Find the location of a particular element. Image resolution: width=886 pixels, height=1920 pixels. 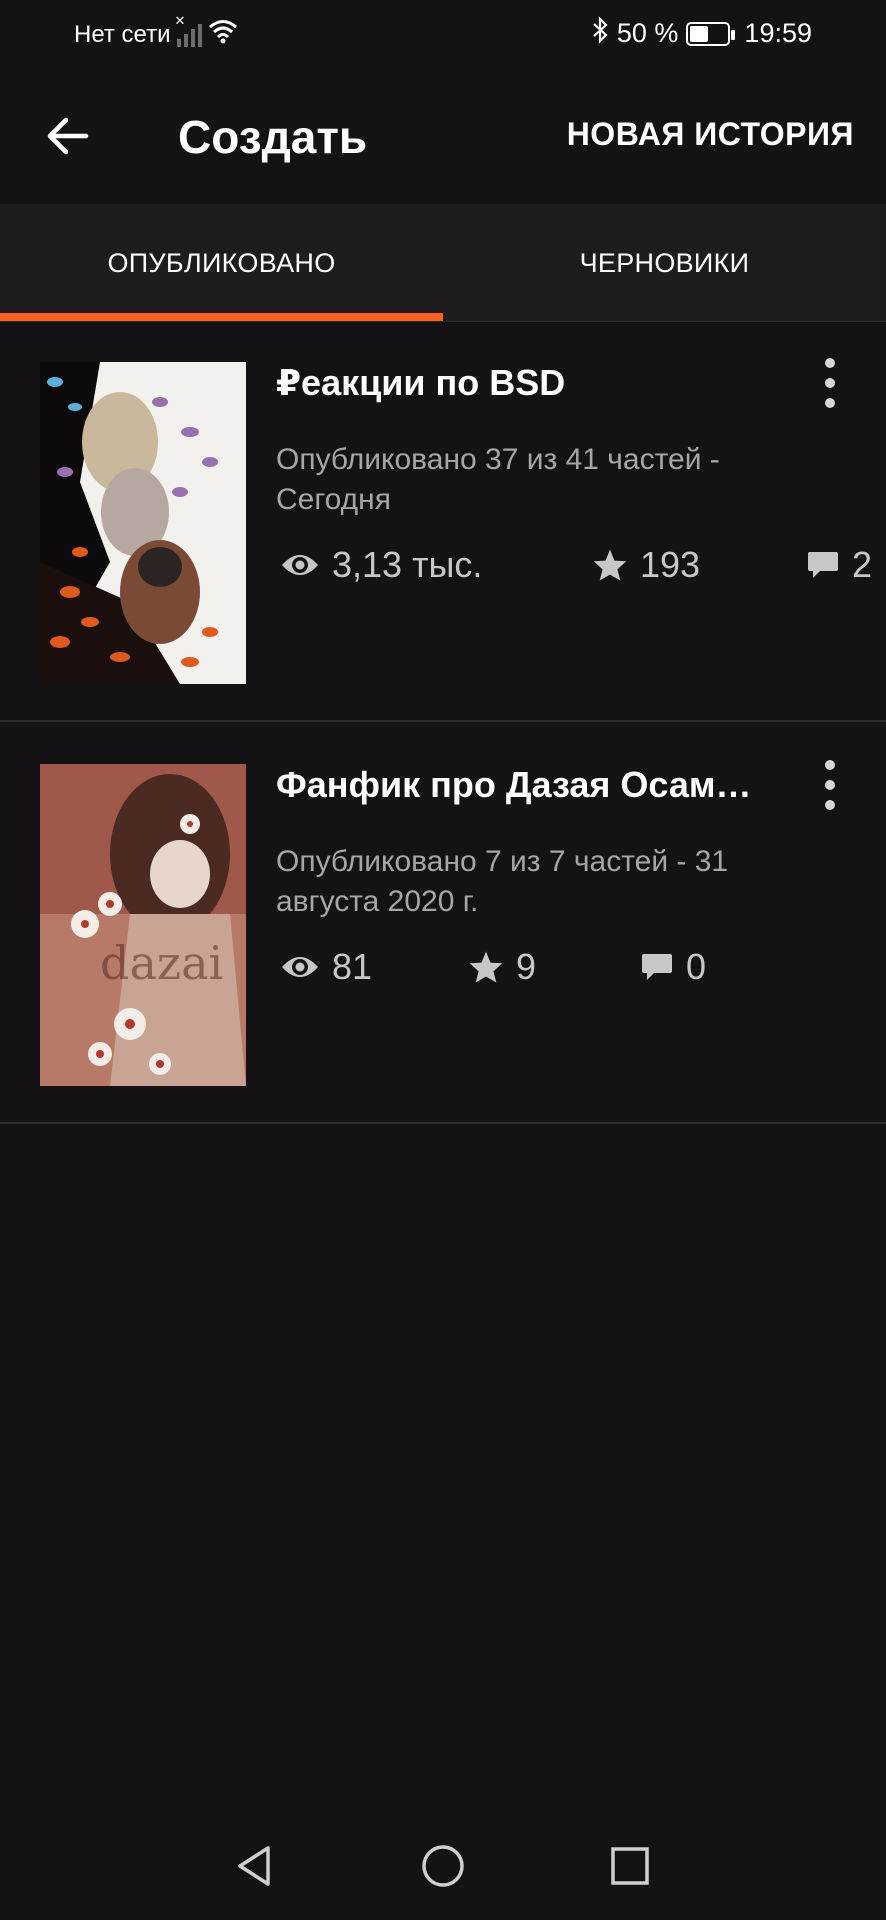

new-story-button: НОВАЯ ИСТОРИЯ is located at coordinates (710, 134).